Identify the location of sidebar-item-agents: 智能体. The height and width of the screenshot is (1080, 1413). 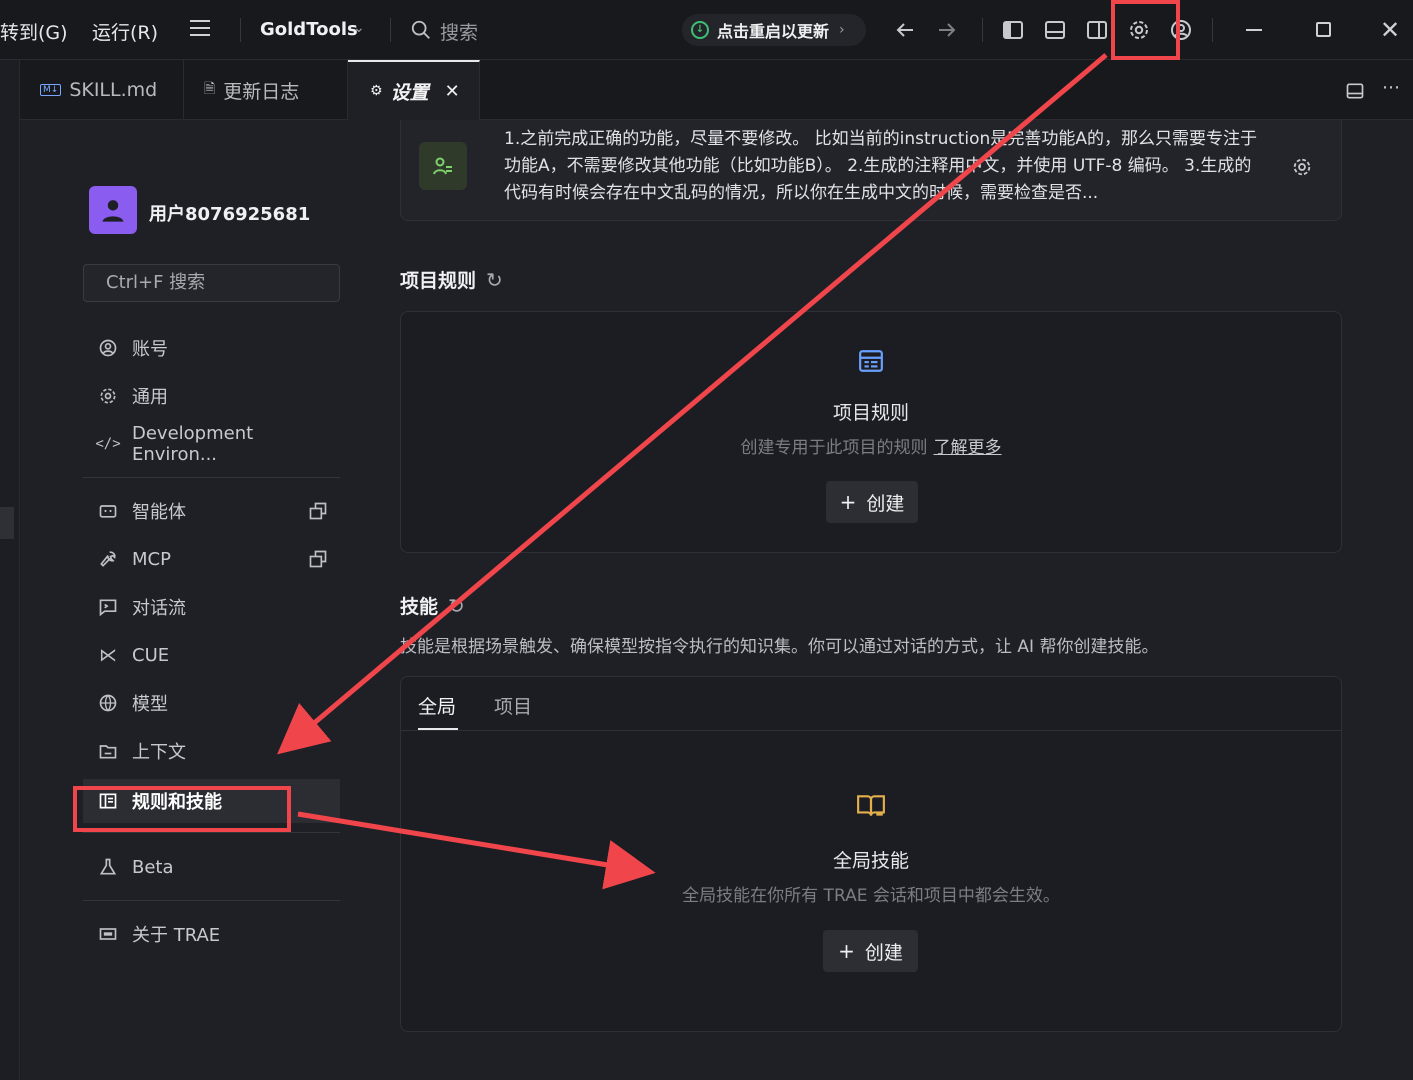
(211, 511).